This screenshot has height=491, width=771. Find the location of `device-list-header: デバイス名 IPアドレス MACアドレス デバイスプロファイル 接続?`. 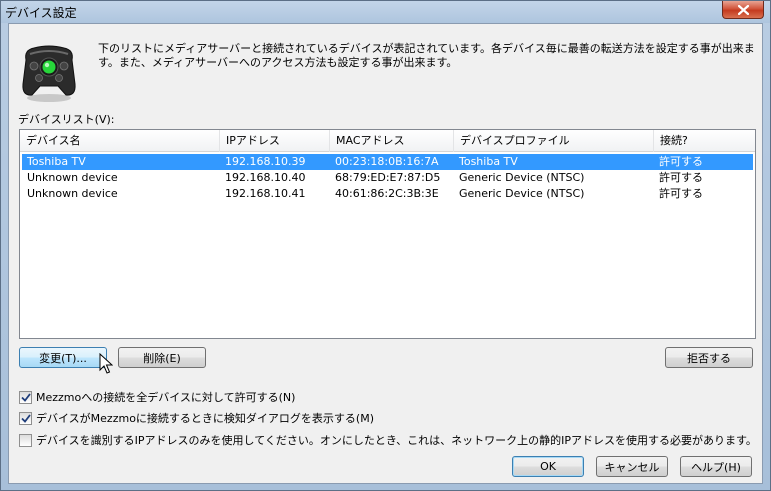

device-list-header: デバイス名 IPアドレス MACアドレス デバイスプロファイル 接続? is located at coordinates (387, 141).